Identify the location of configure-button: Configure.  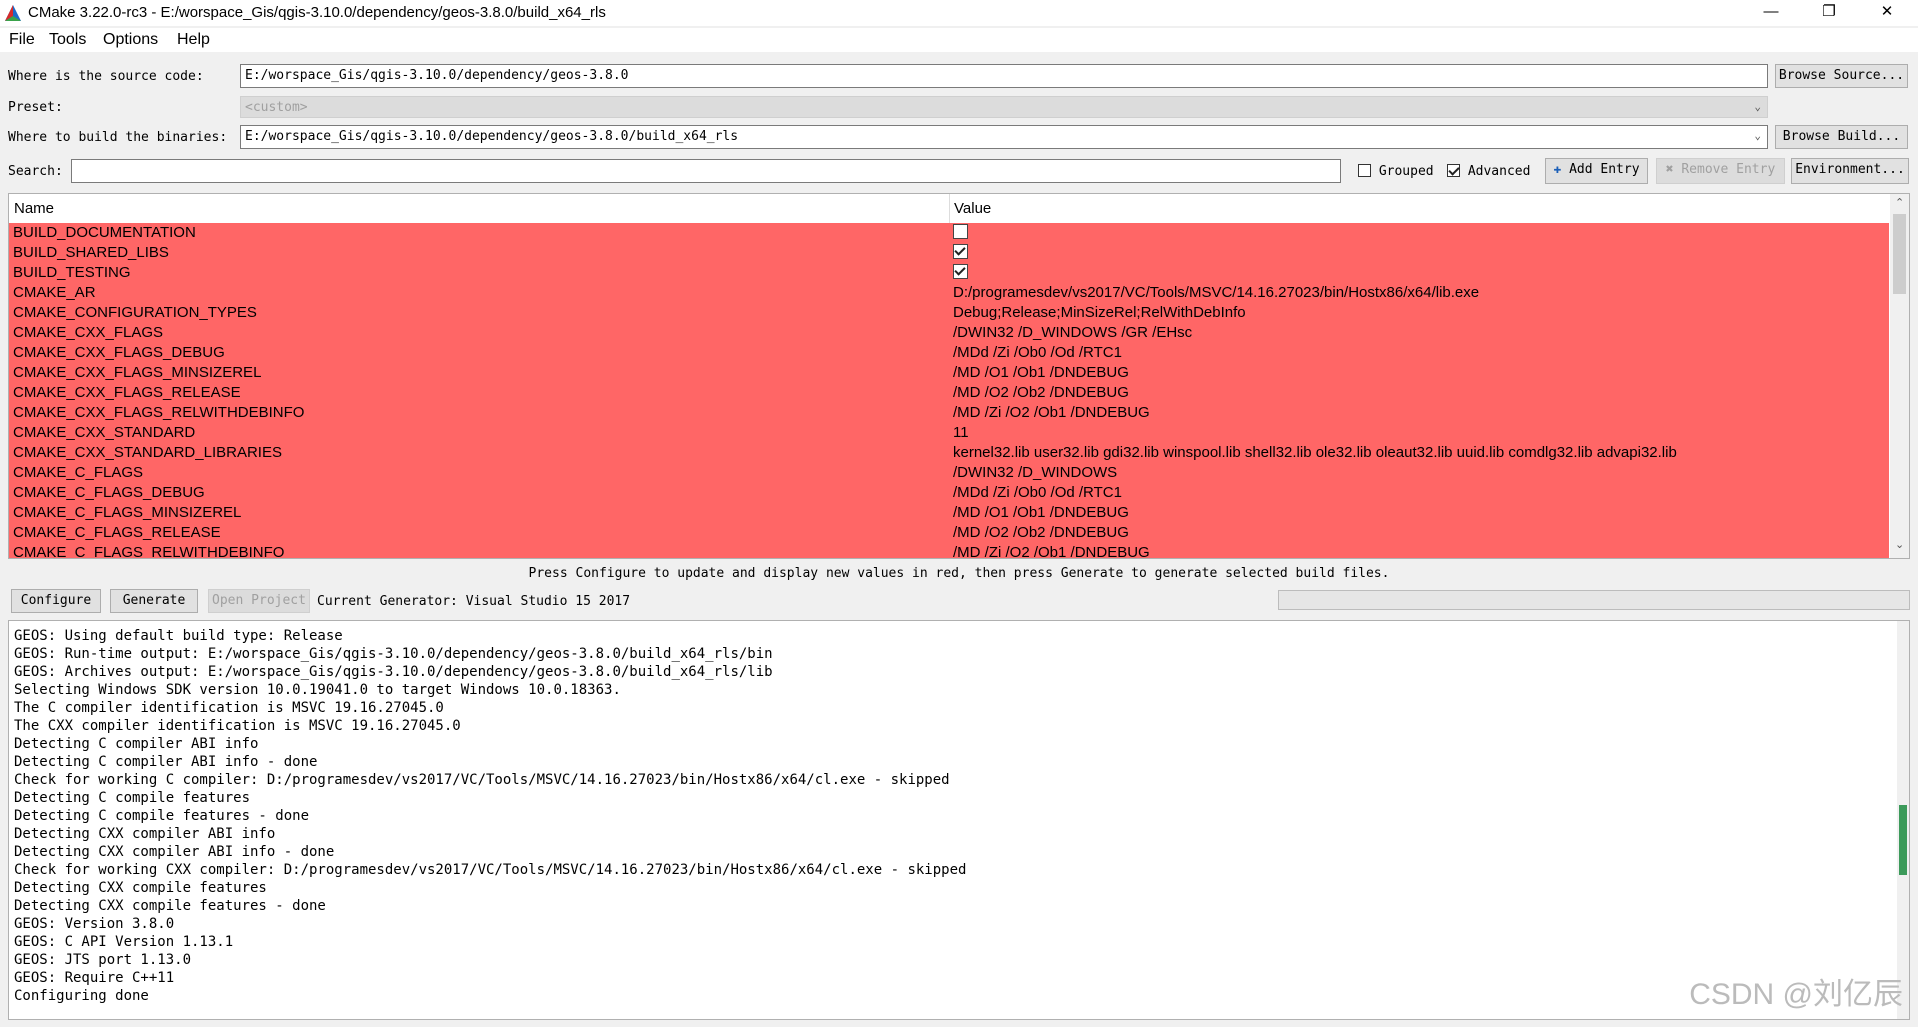
(56, 601).